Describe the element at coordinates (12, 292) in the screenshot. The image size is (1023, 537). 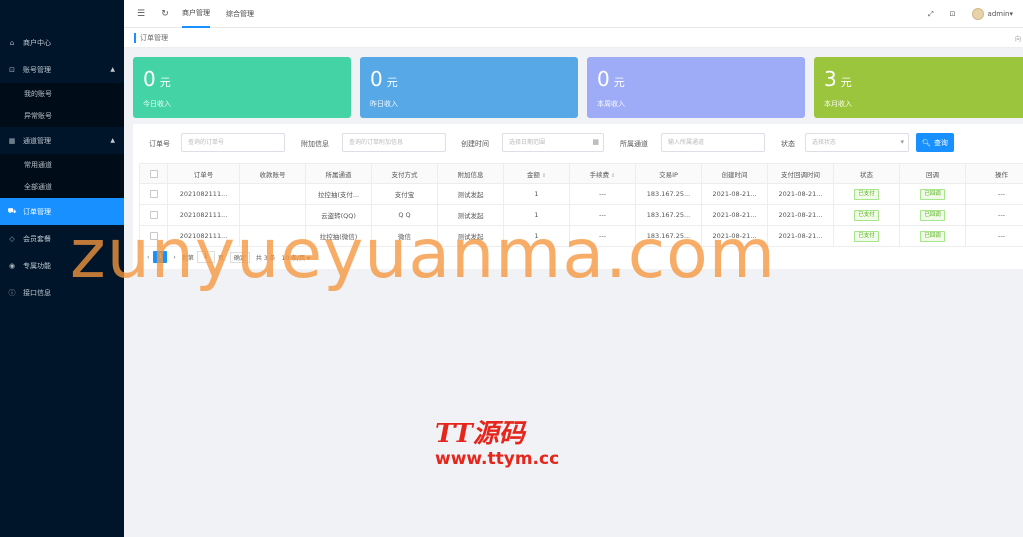
I see `info-icon: ⓘ` at that location.